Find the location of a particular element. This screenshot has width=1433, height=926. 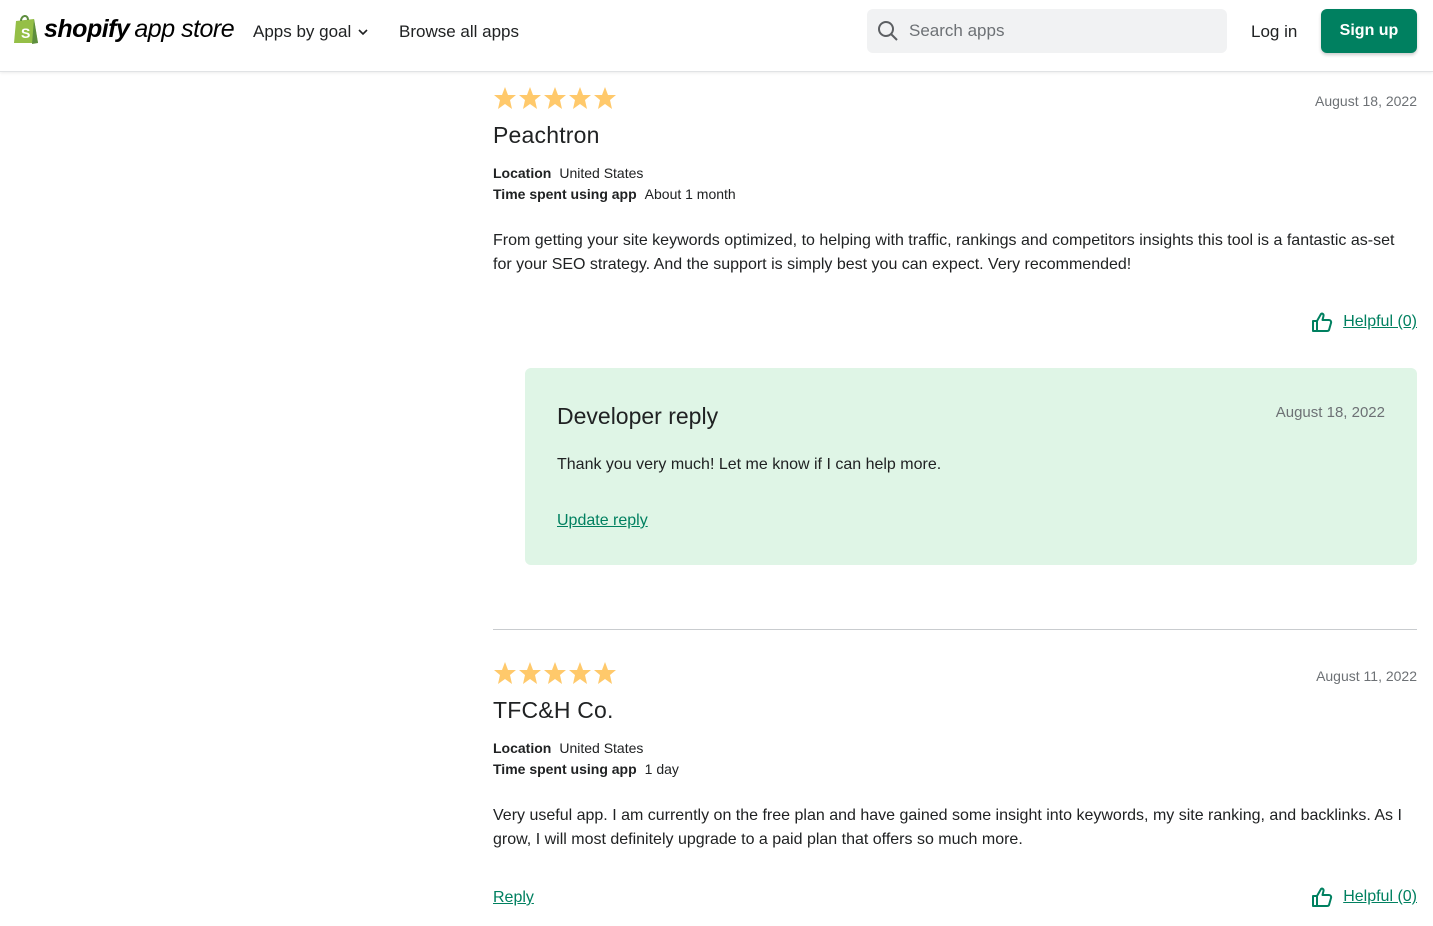

shopify-app-store-logo: S shopify app store is located at coordinates (123, 29).